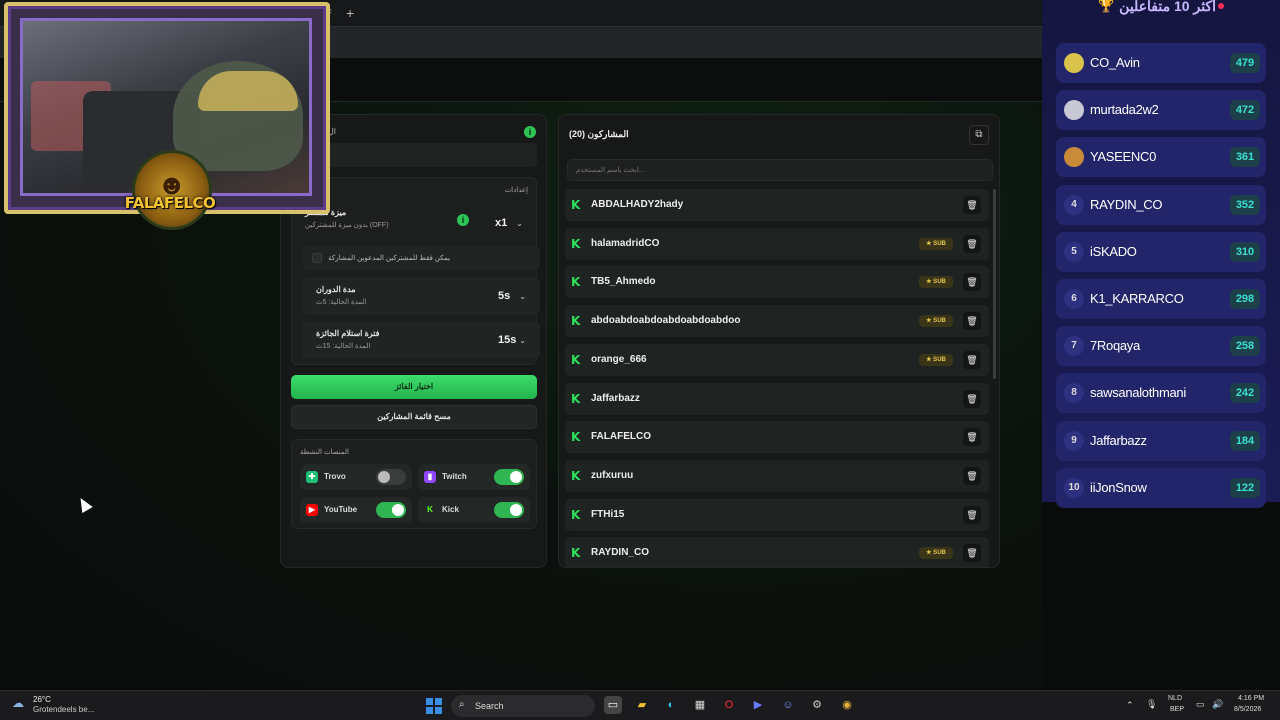 The width and height of the screenshot is (1280, 720). I want to click on multiplier-info-icon: i, so click(463, 220).